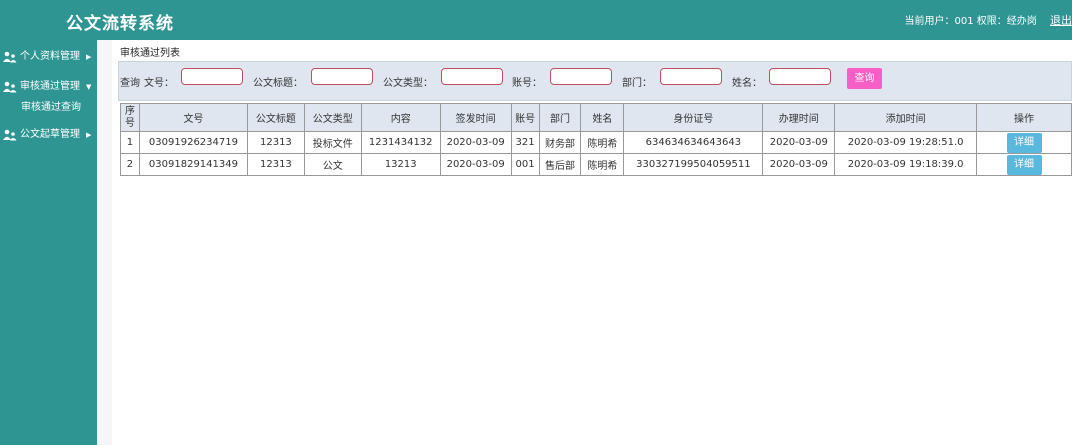  What do you see at coordinates (150, 53) in the screenshot?
I see `section-title: 审核通过列表` at bounding box center [150, 53].